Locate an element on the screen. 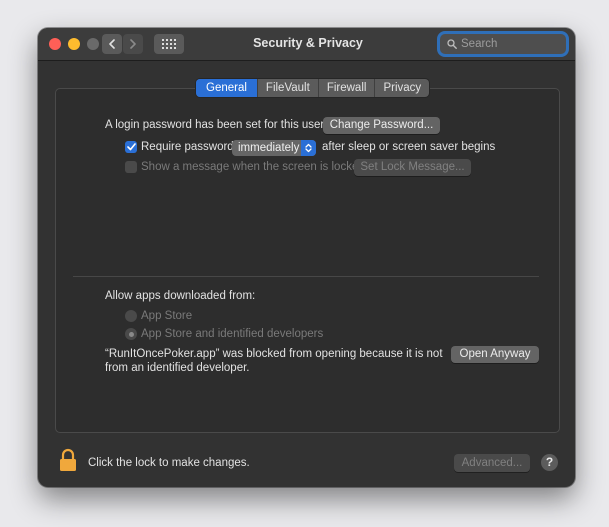 The image size is (609, 527). lock-icon is located at coordinates (68, 459).